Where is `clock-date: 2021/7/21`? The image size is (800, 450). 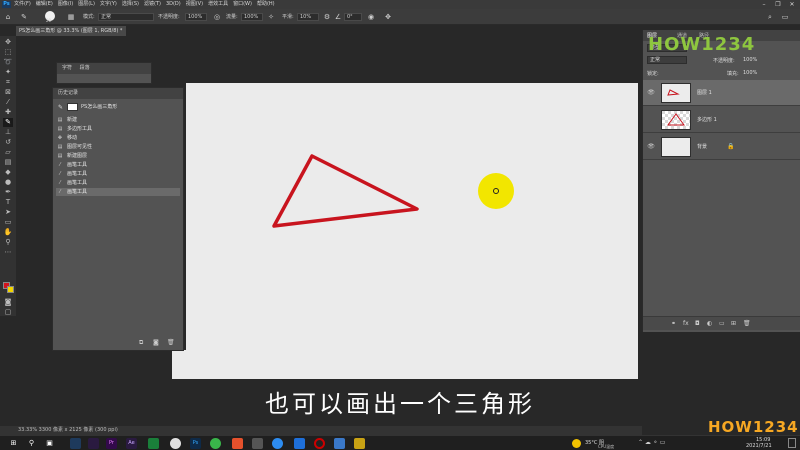
clock-date: 2021/7/21 is located at coordinates (759, 446).